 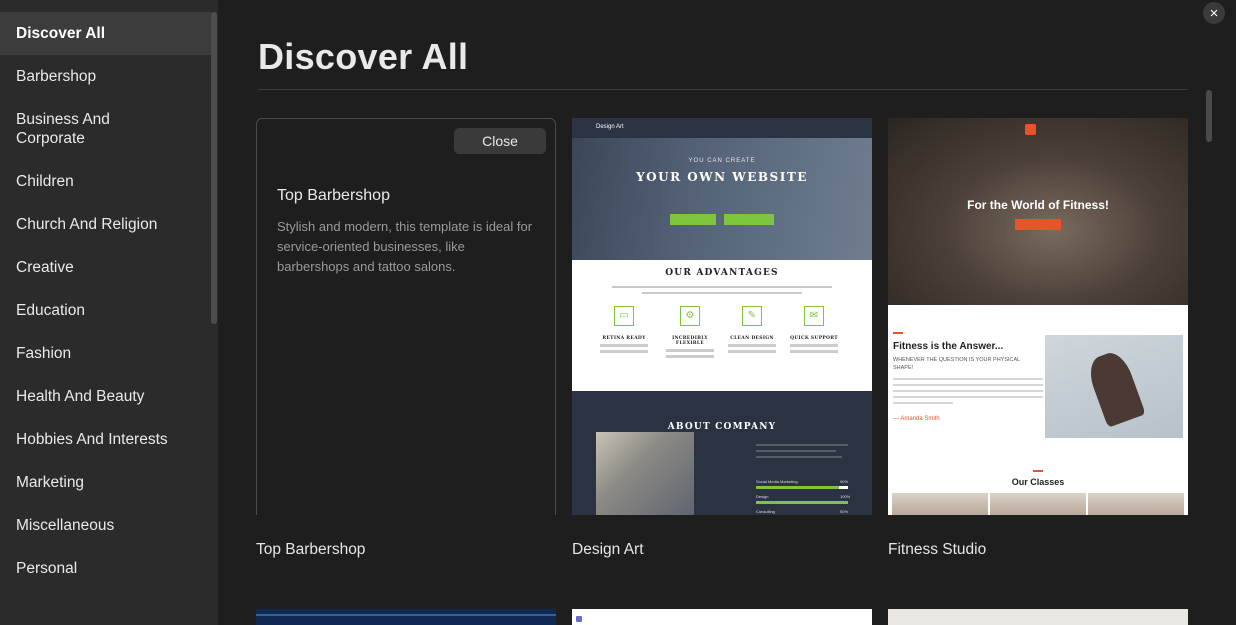 I want to click on fitness-logo-icon, so click(x=1030, y=129).